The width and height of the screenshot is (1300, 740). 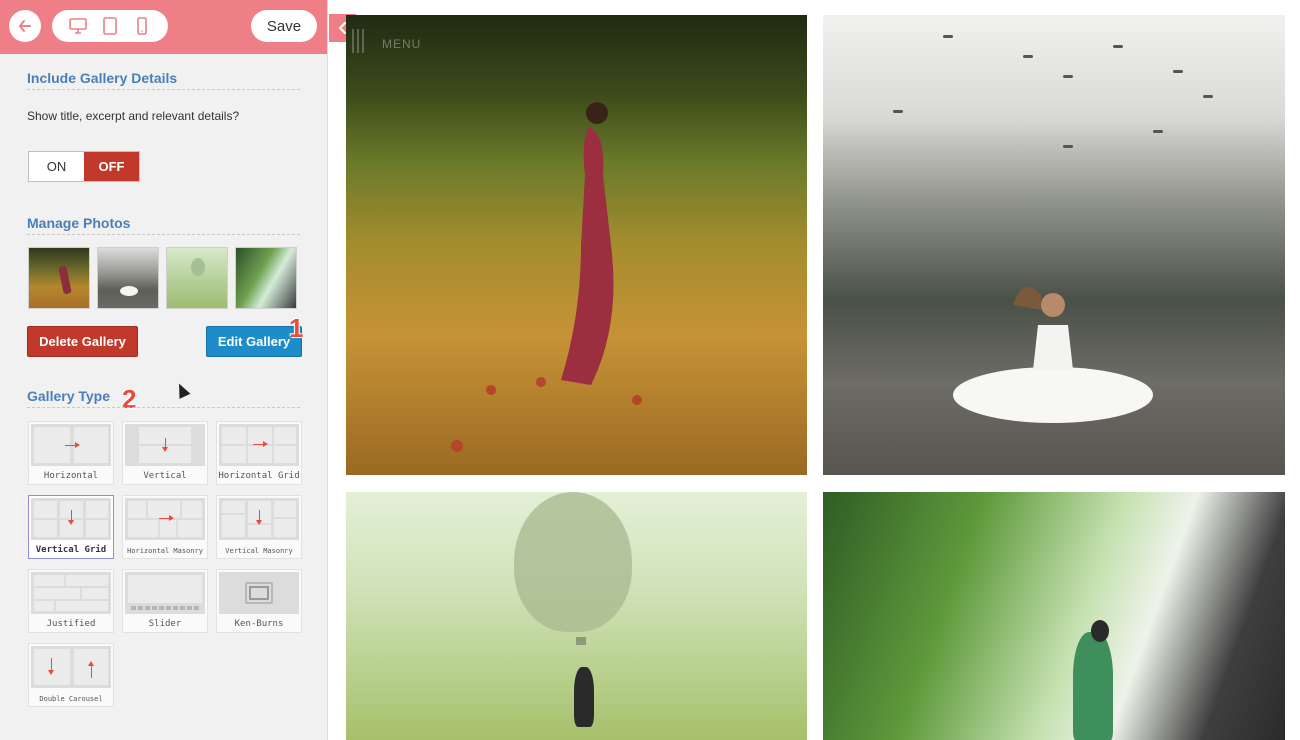 What do you see at coordinates (71, 699) in the screenshot?
I see `gallery-type-label: Double Carousel` at bounding box center [71, 699].